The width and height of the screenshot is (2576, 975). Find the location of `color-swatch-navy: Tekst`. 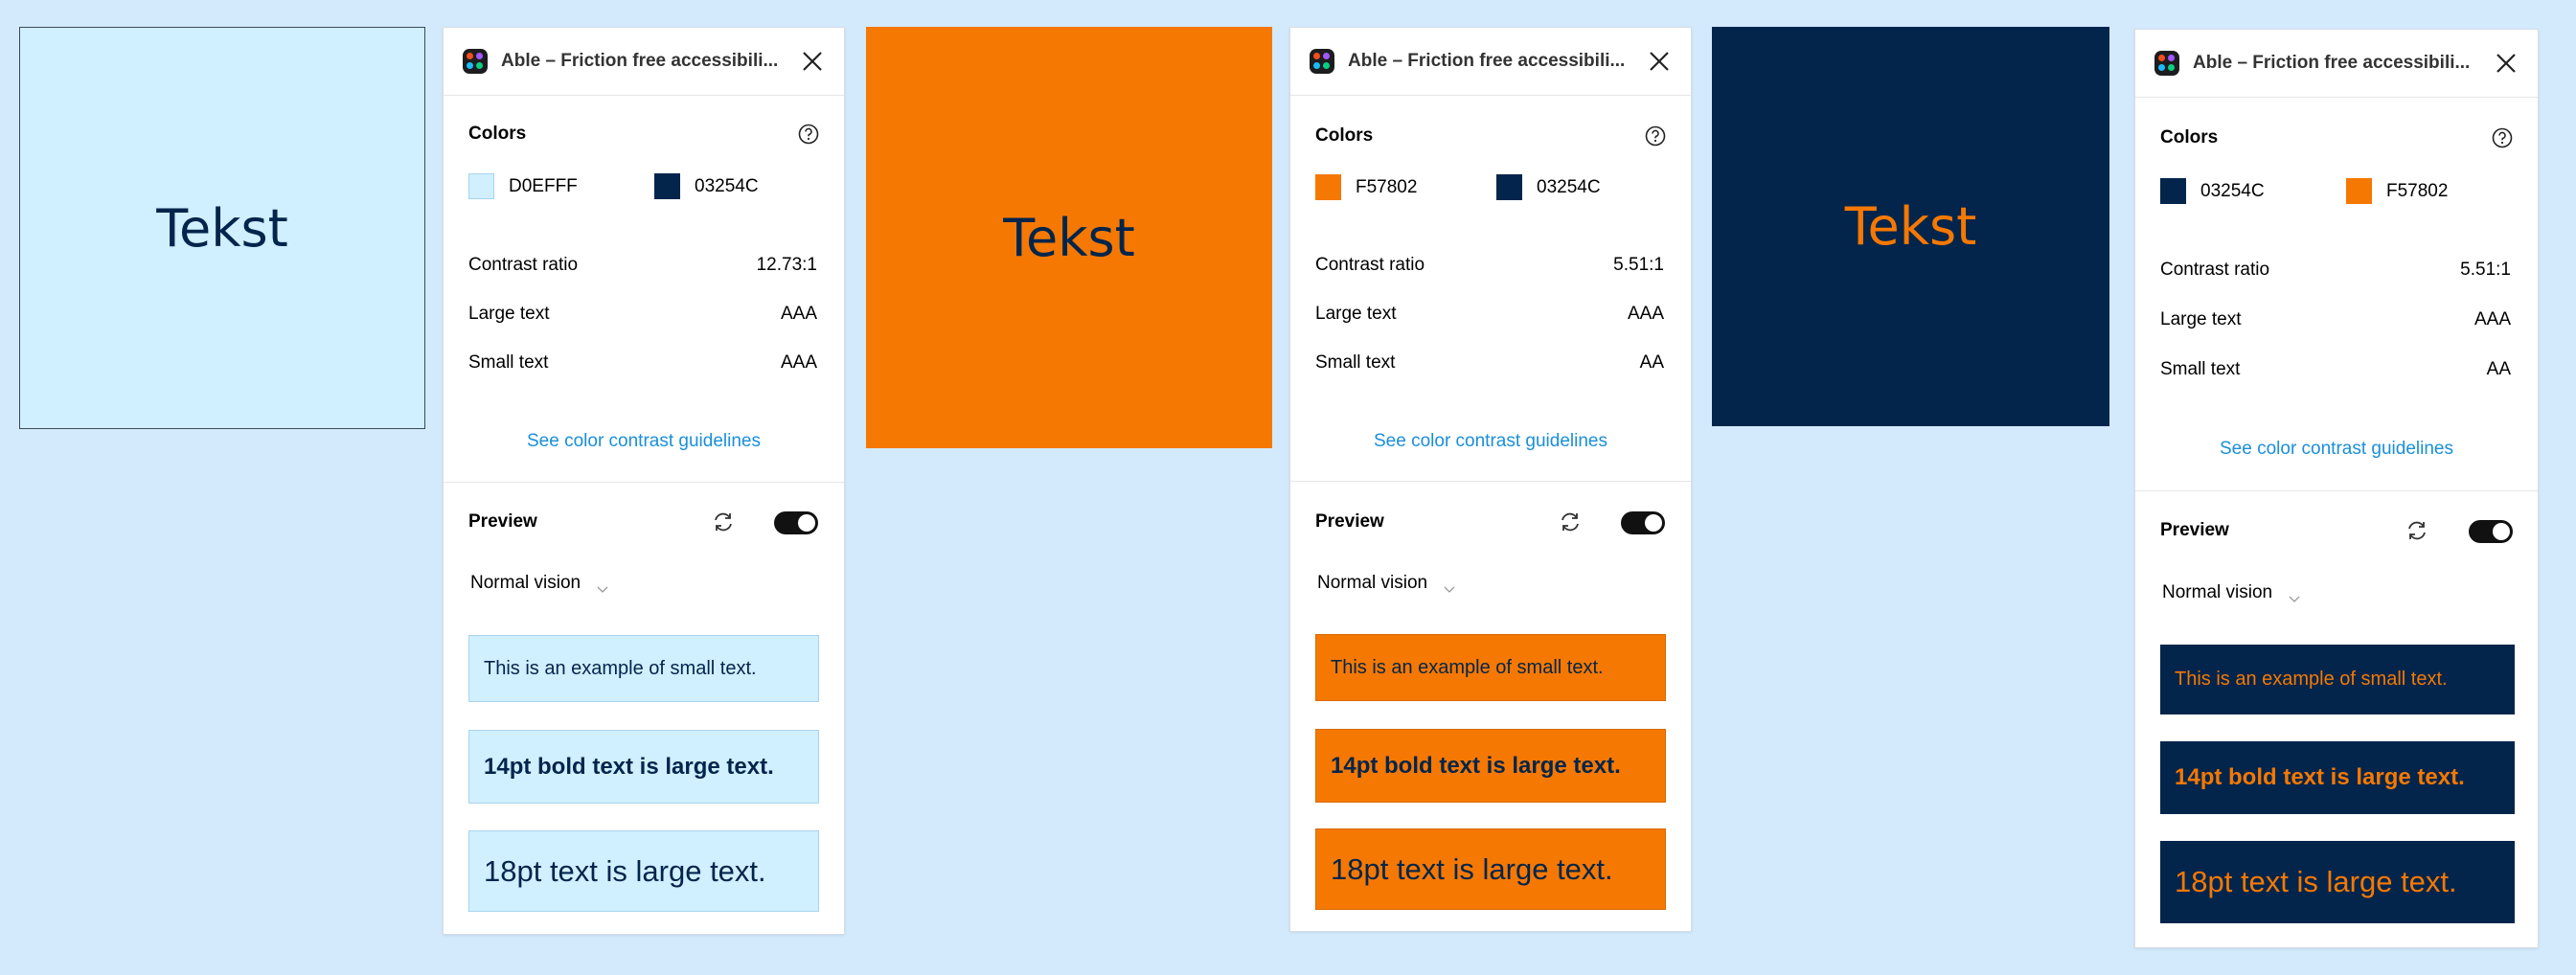

color-swatch-navy: Tekst is located at coordinates (1911, 226).